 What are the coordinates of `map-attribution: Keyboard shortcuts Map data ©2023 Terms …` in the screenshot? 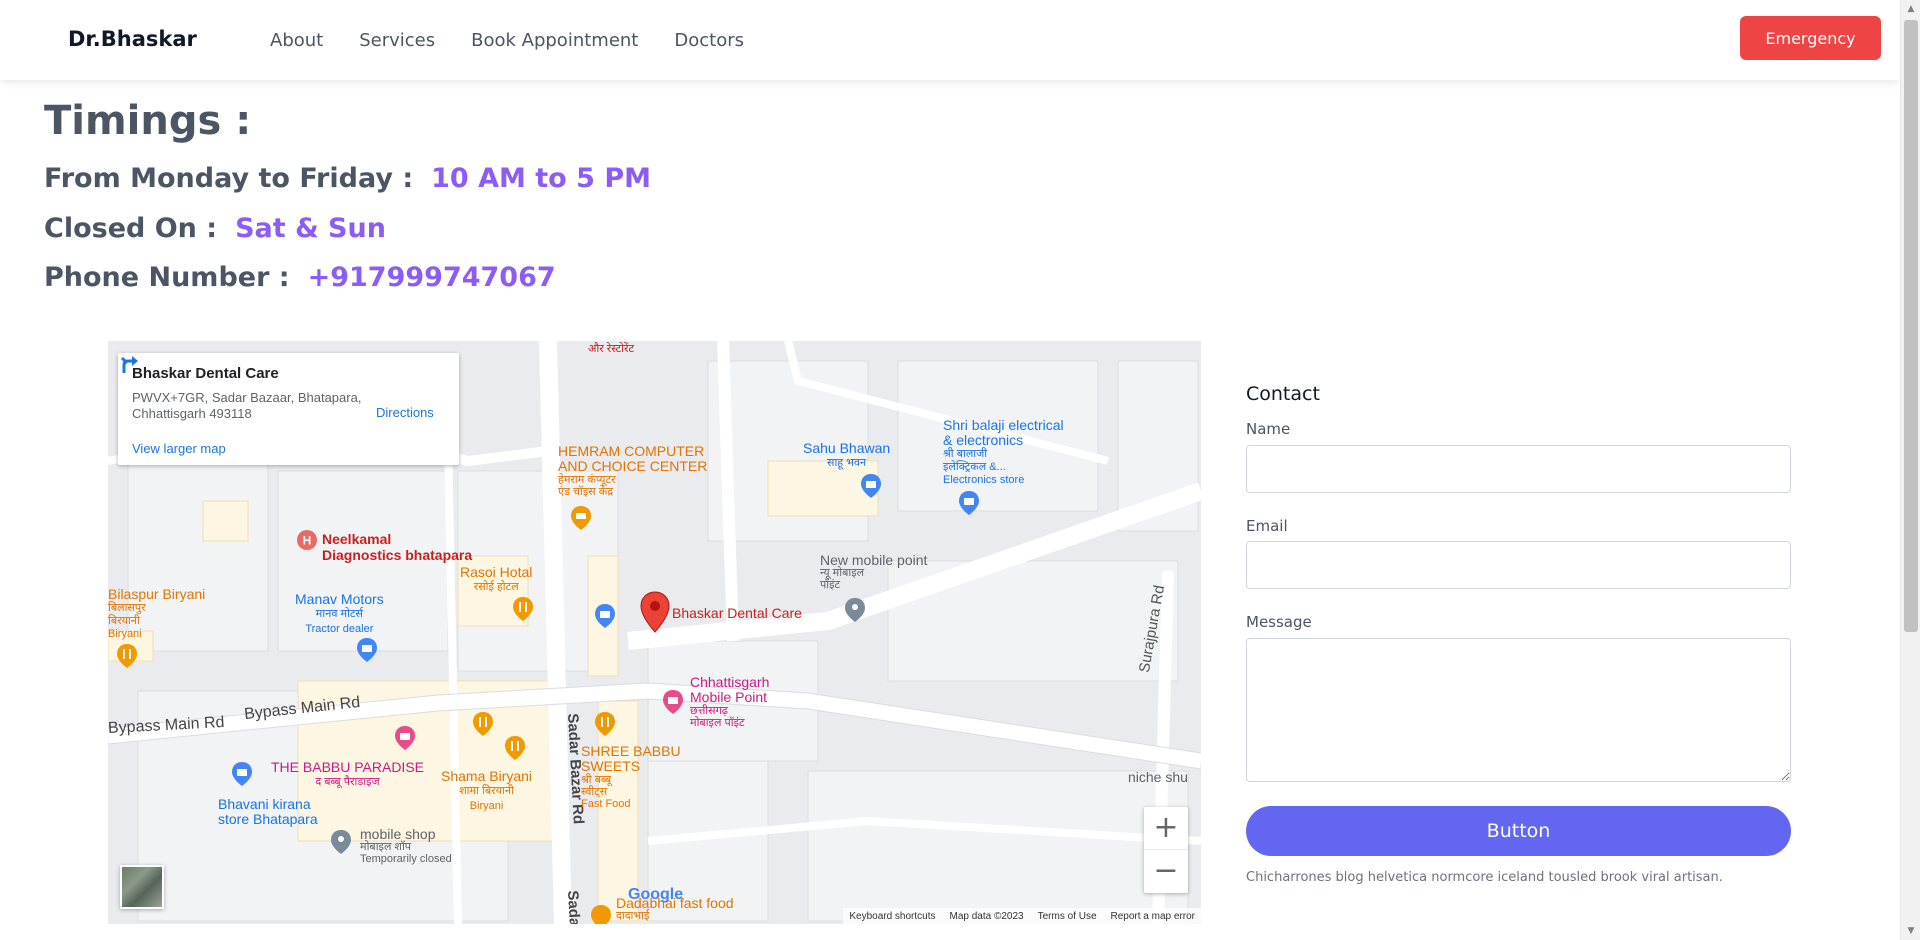 It's located at (1022, 916).